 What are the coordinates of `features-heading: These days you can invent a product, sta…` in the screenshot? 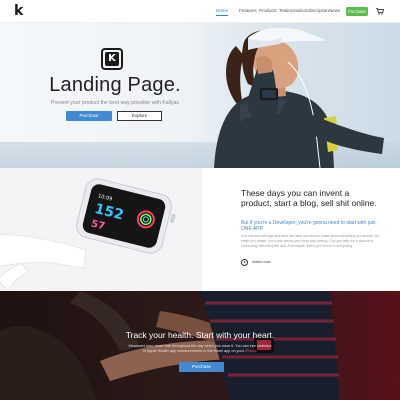 It's located at (309, 198).